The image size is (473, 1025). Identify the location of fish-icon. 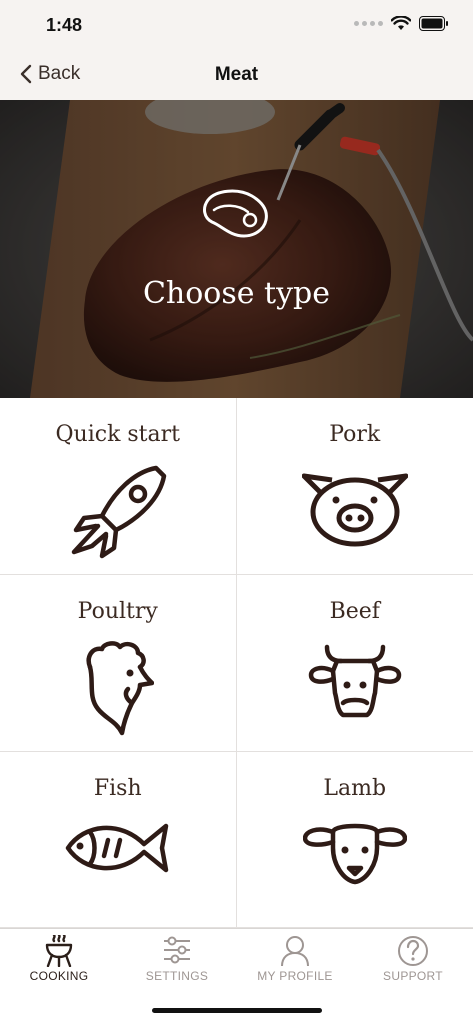
(118, 848).